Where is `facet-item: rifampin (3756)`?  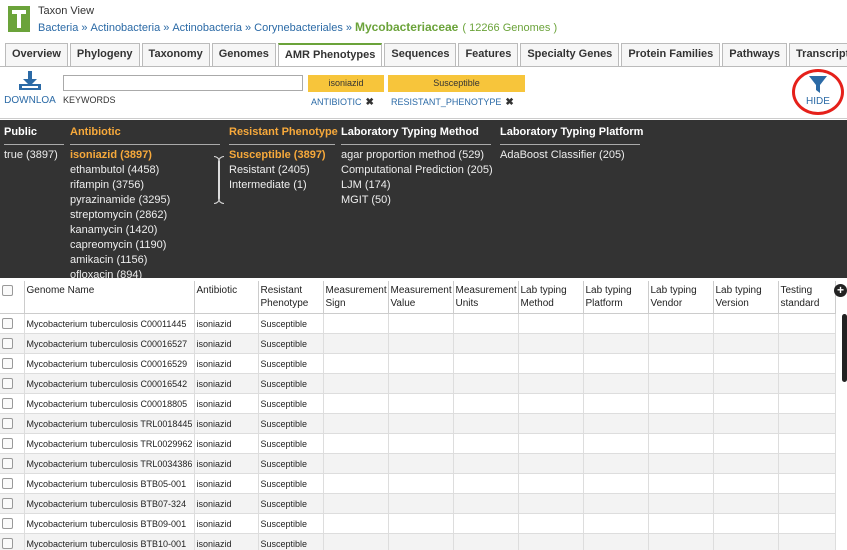 facet-item: rifampin (3756) is located at coordinates (145, 185).